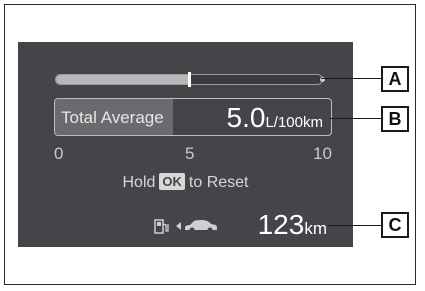 The width and height of the screenshot is (425, 291). I want to click on total-average-label: Total Average, so click(112, 117).